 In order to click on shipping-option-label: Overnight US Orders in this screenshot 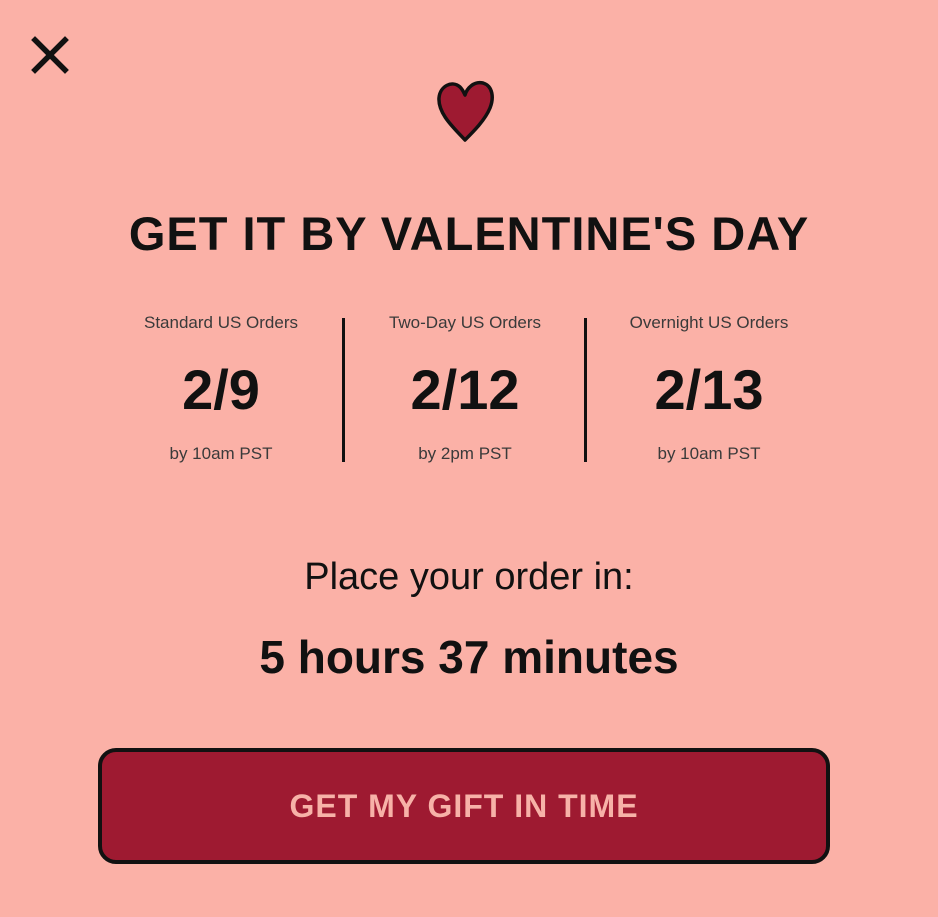, I will do `click(709, 322)`.